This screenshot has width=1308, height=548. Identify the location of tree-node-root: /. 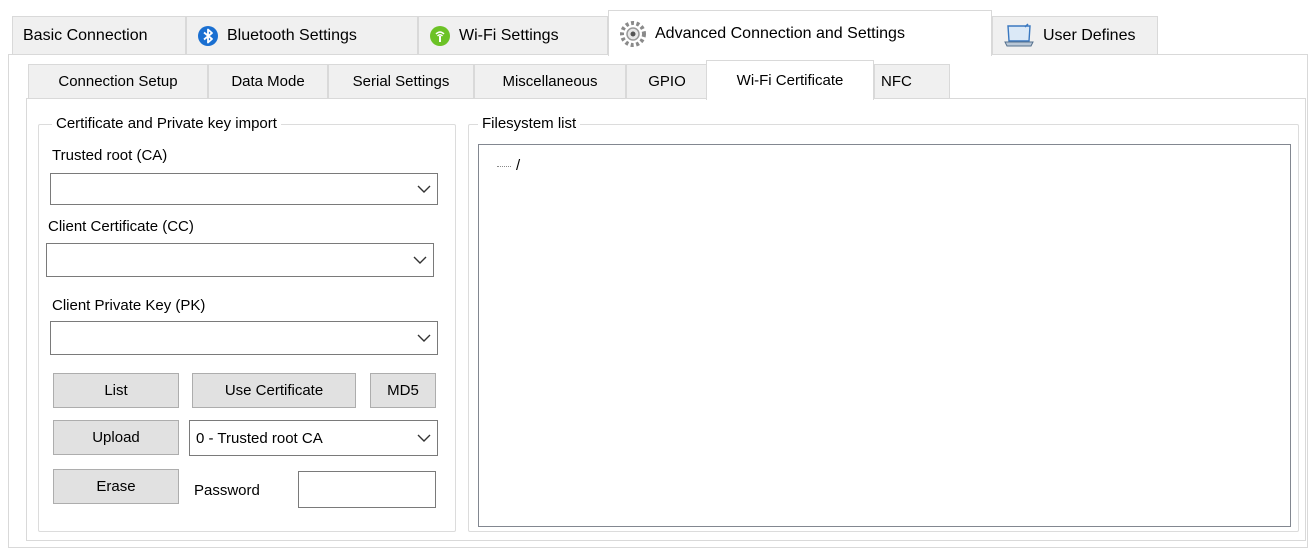
(508, 165).